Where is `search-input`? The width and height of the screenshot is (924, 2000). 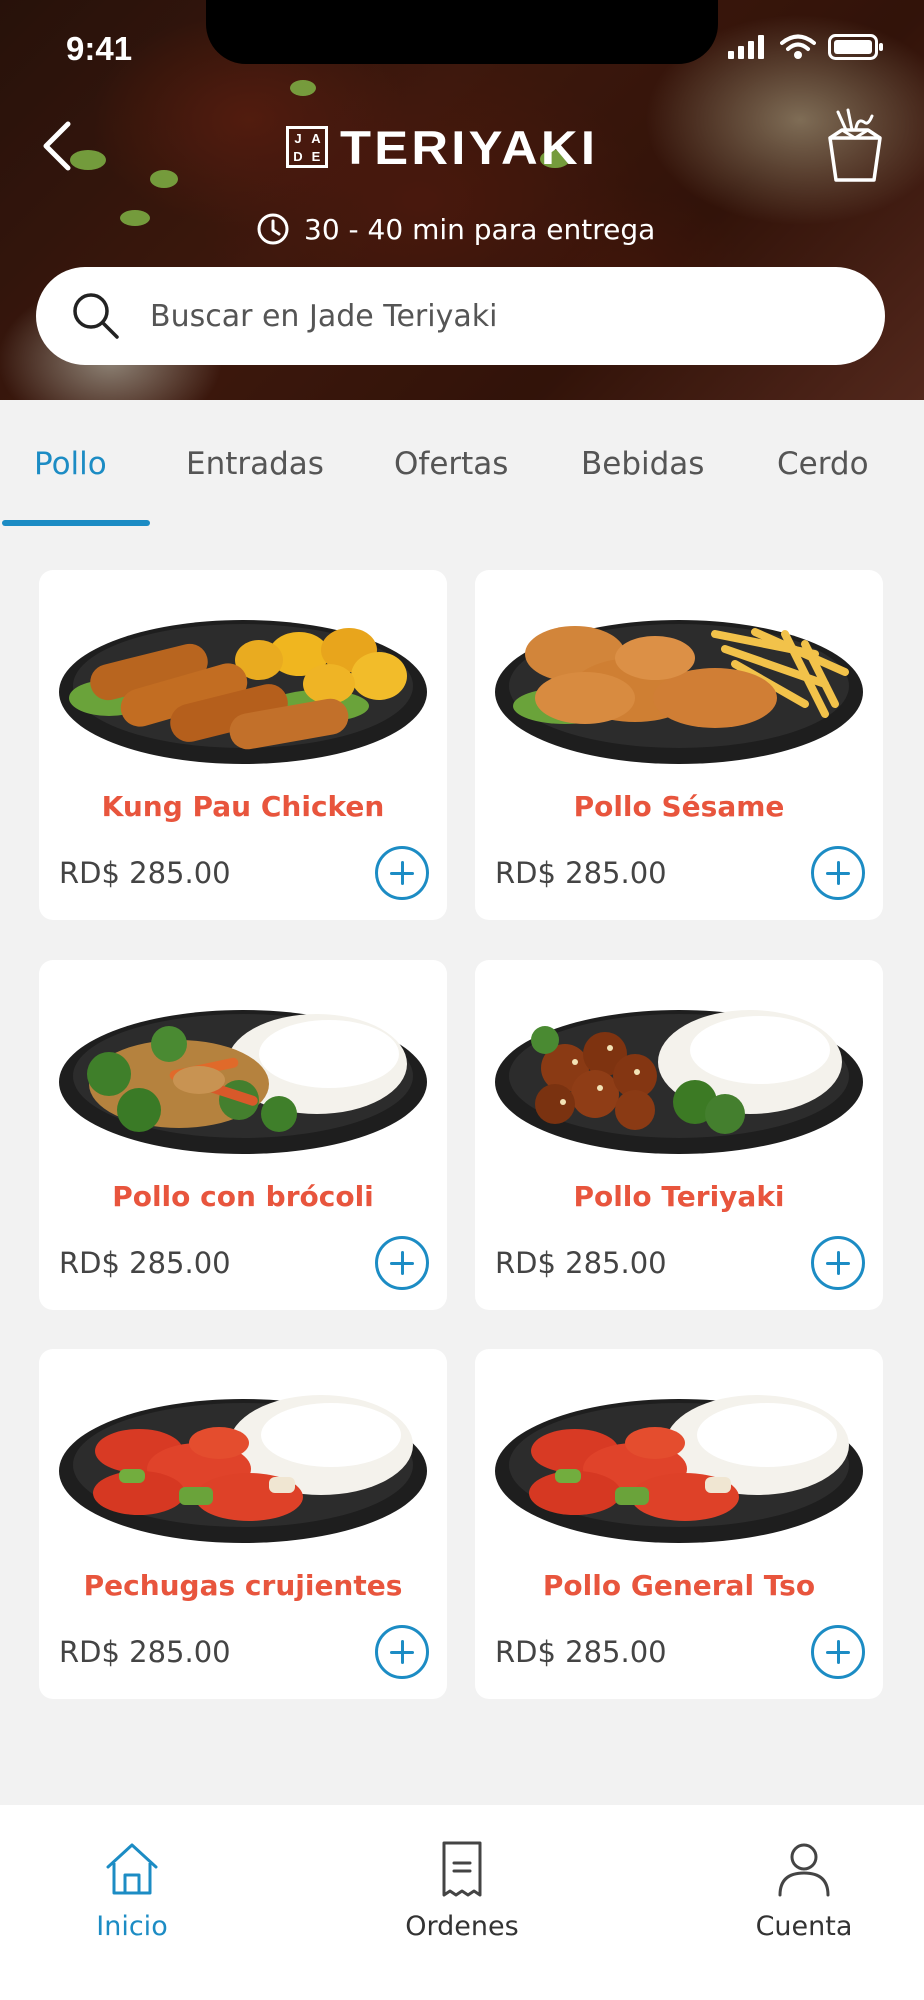 search-input is located at coordinates (490, 316).